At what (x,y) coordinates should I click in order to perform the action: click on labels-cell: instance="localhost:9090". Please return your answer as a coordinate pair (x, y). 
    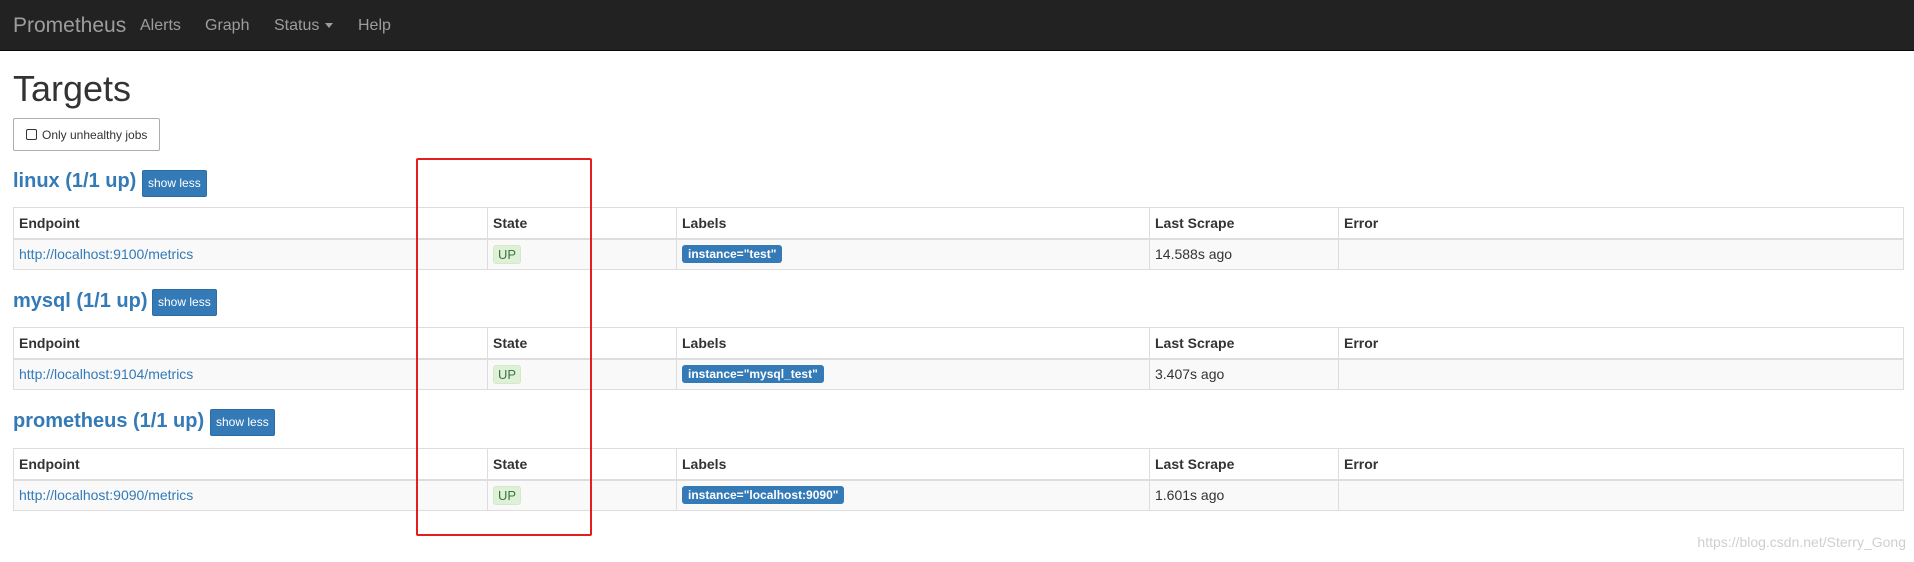
    Looking at the image, I should click on (913, 495).